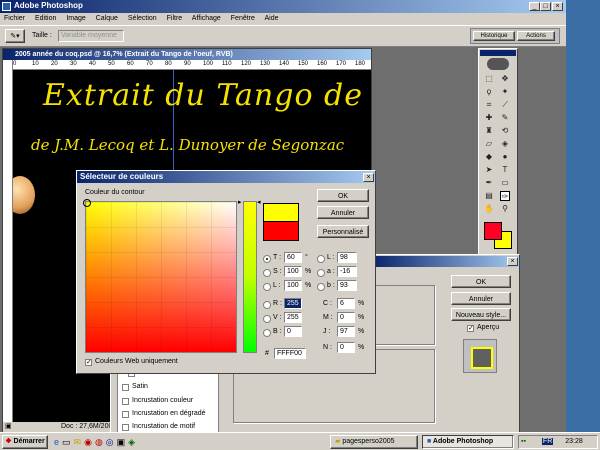 This screenshot has width=600, height=450. I want to click on foreground-color-swatch, so click(493, 231).